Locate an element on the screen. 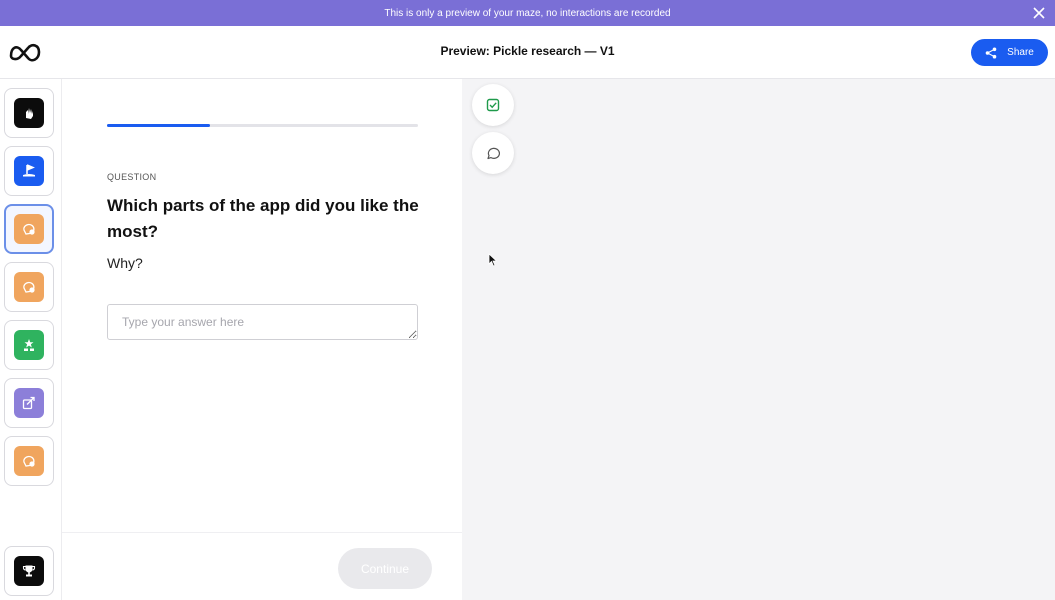  step-card-sort is located at coordinates (29, 403).